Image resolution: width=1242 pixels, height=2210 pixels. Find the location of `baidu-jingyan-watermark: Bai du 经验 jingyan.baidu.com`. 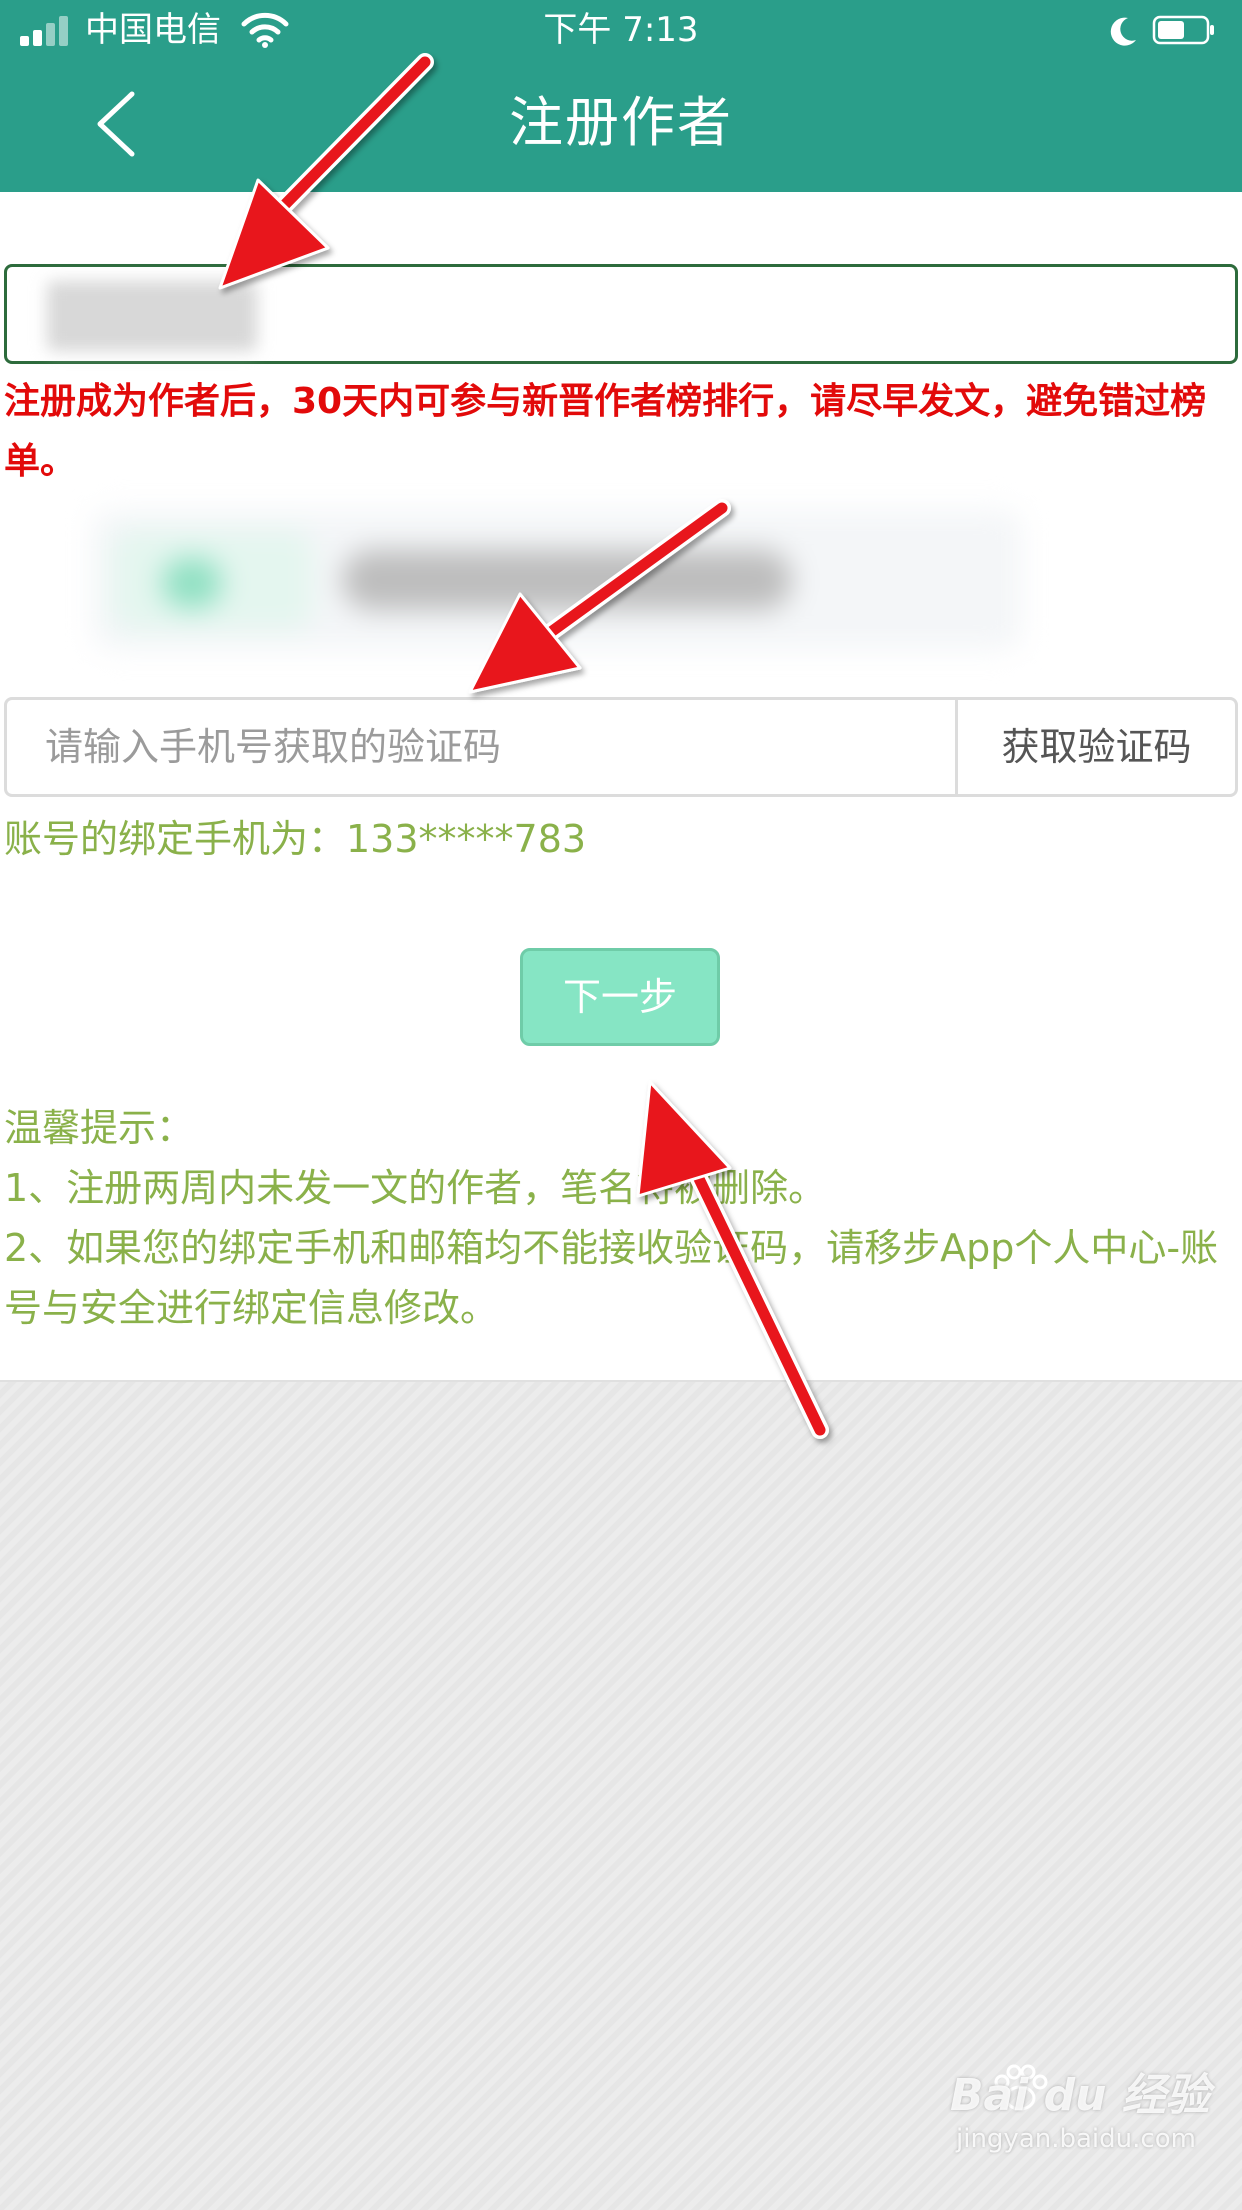

baidu-jingyan-watermark: Bai du 经验 jingyan.baidu.com is located at coordinates (1080, 2113).